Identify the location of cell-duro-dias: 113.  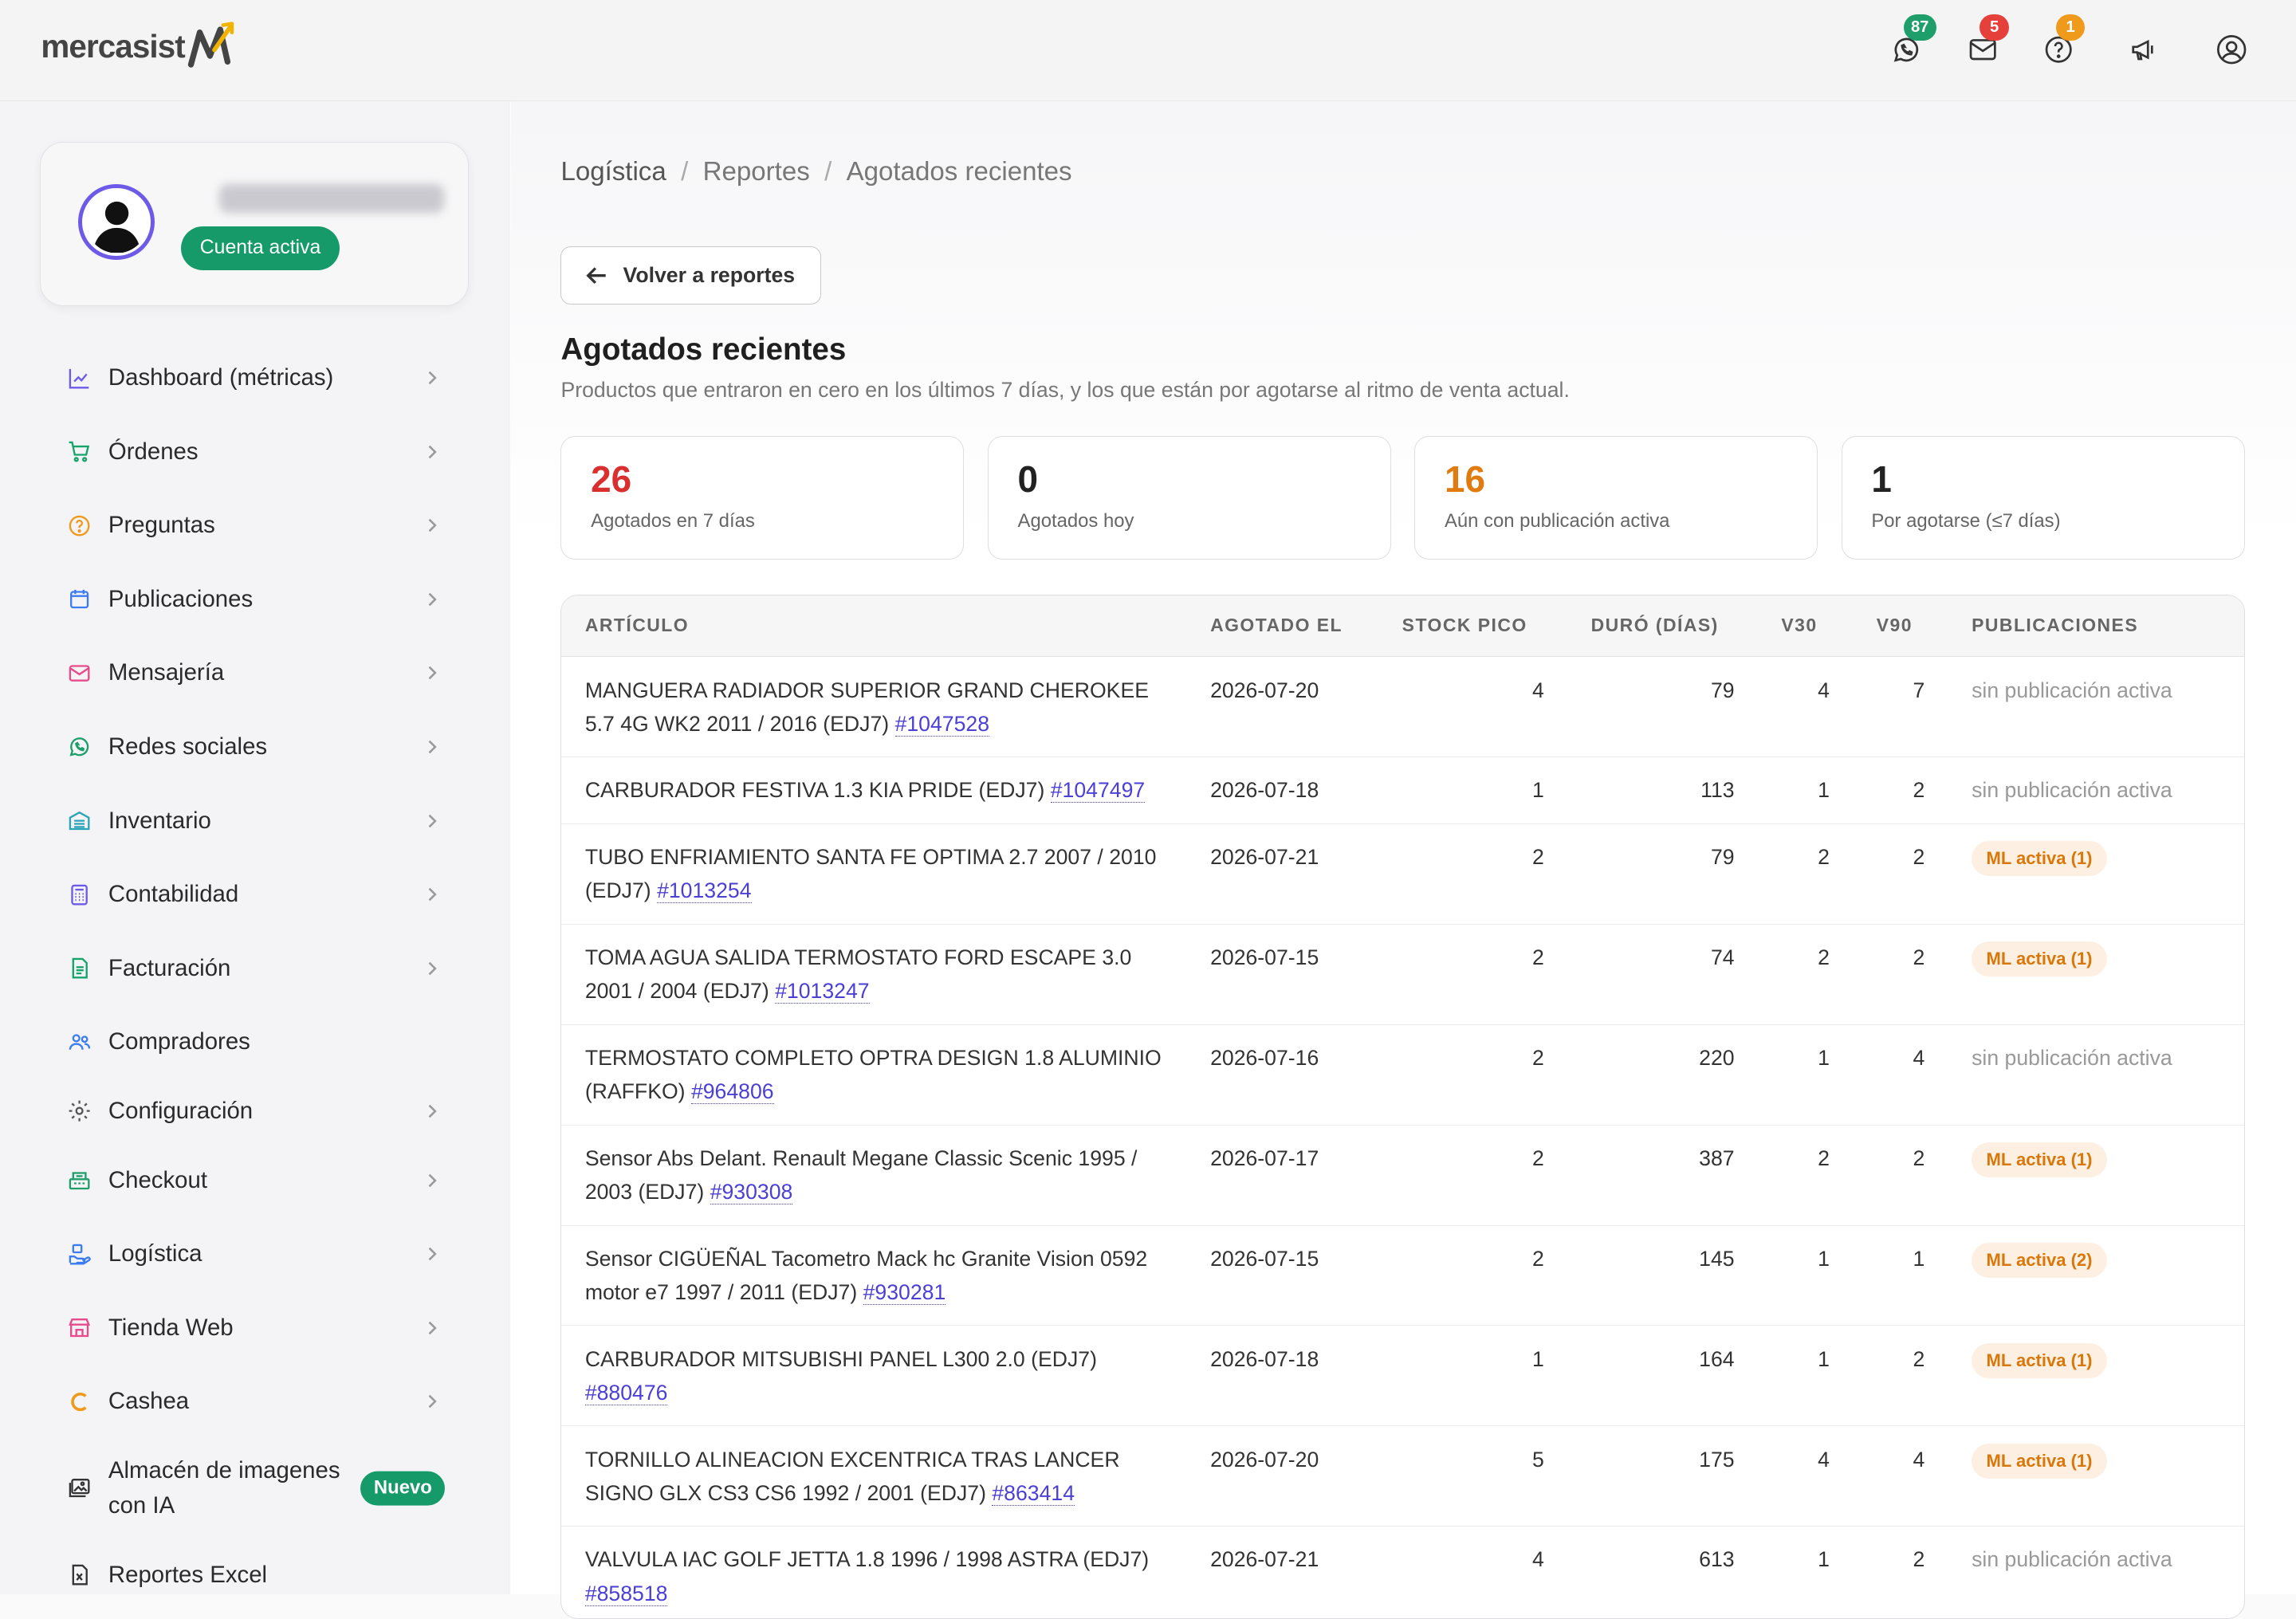
(1662, 790).